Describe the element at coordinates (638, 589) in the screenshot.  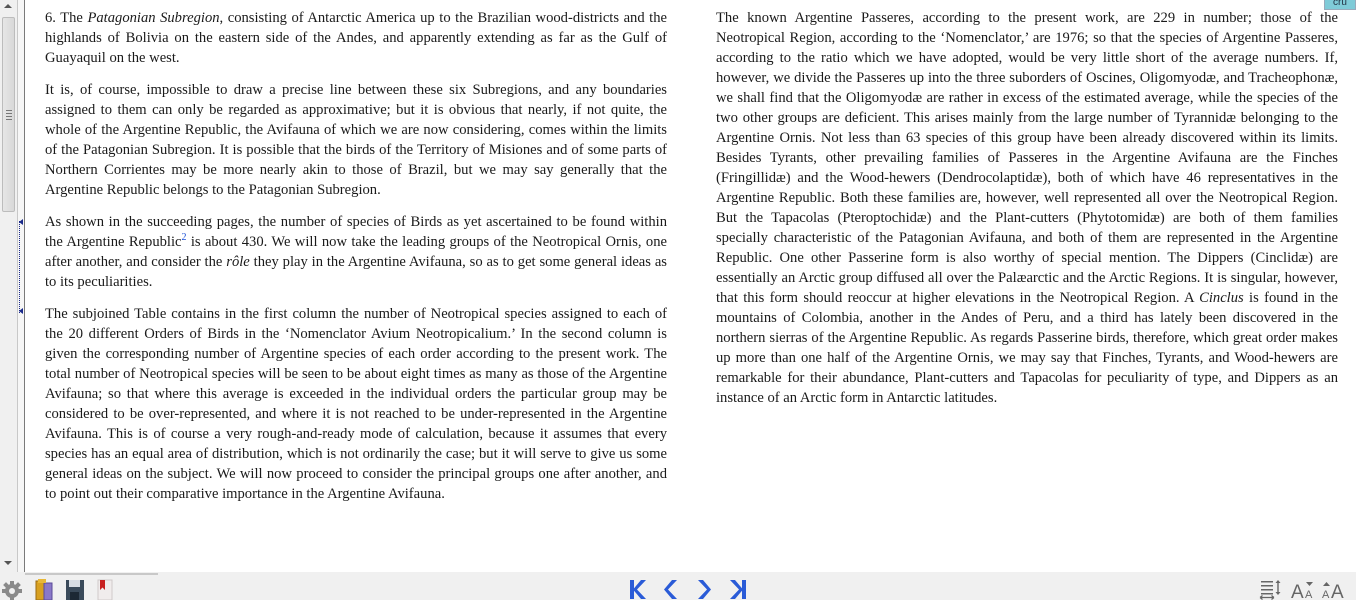
I see `first-page-button` at that location.